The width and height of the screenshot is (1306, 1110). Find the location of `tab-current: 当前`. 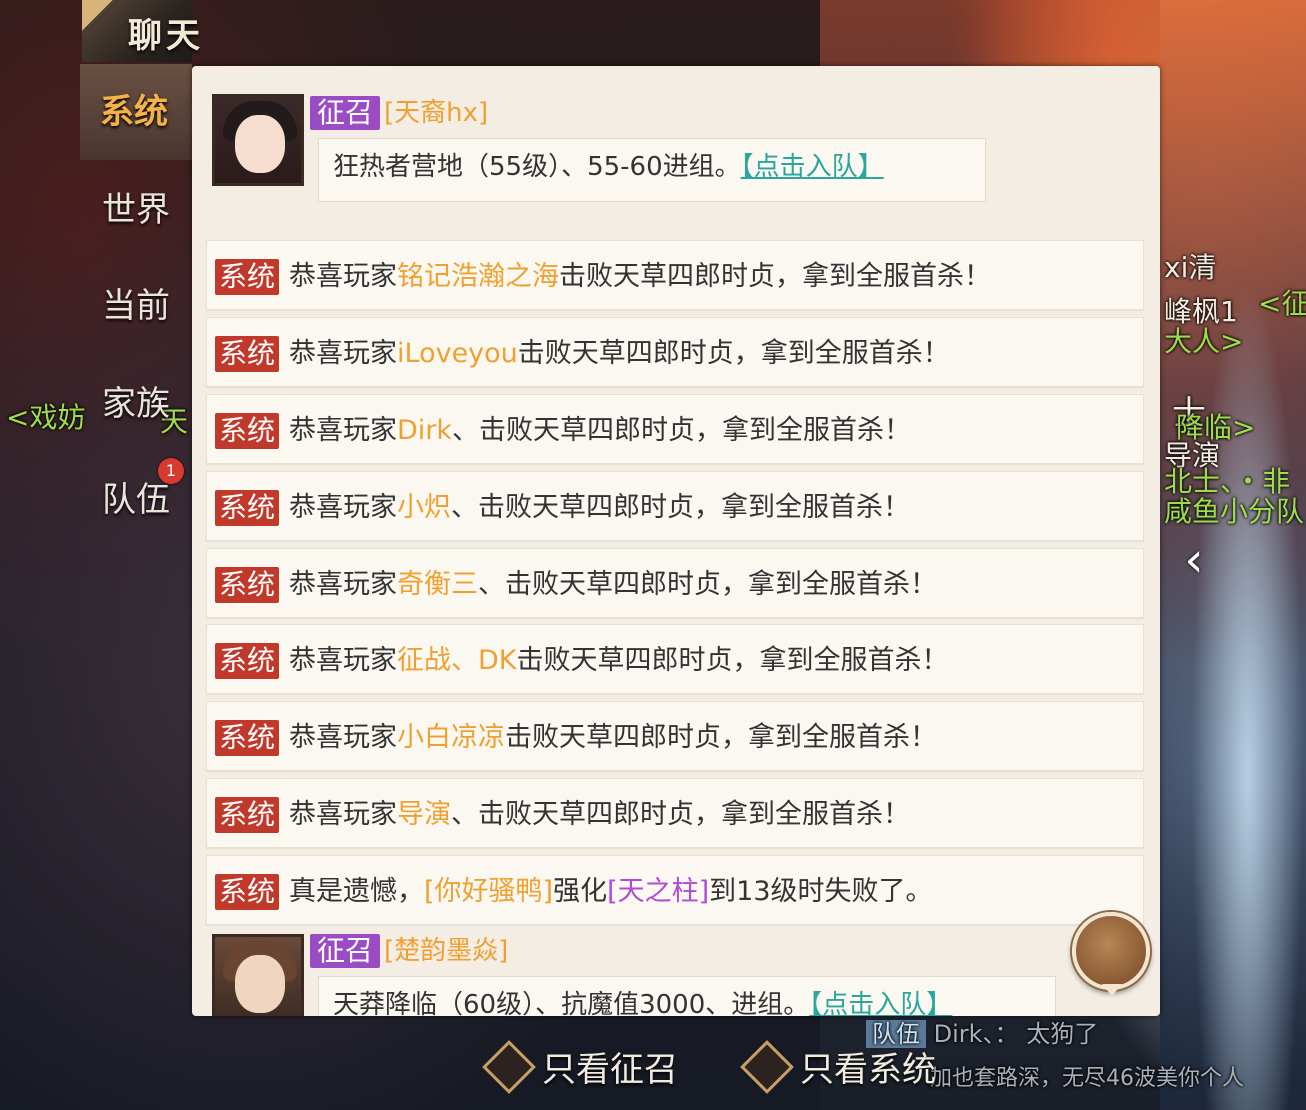

tab-current: 当前 is located at coordinates (136, 306).